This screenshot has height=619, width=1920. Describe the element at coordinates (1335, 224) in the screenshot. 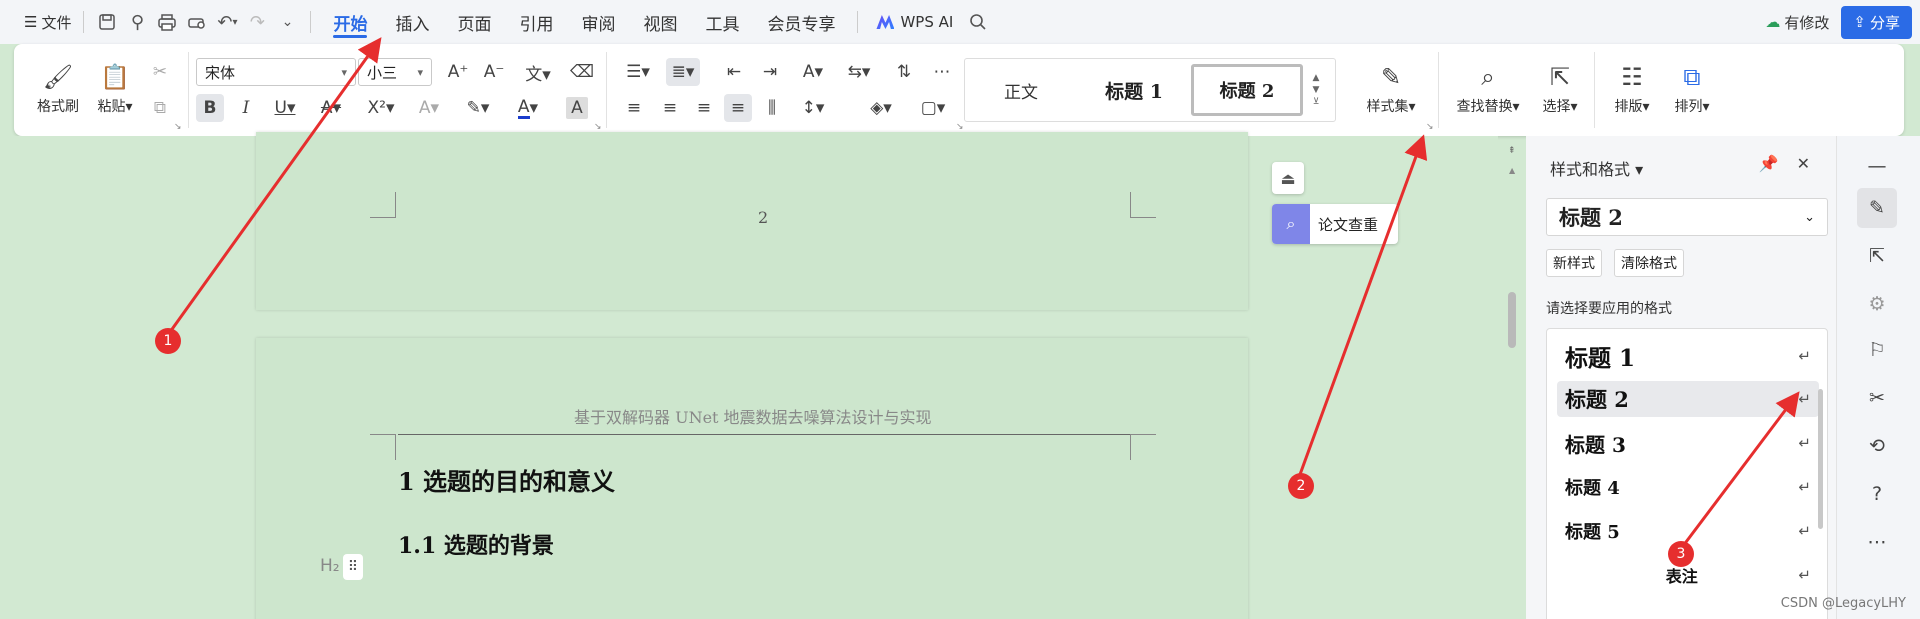

I see `plagiarism-check-button: ⌕ 论文查重` at that location.